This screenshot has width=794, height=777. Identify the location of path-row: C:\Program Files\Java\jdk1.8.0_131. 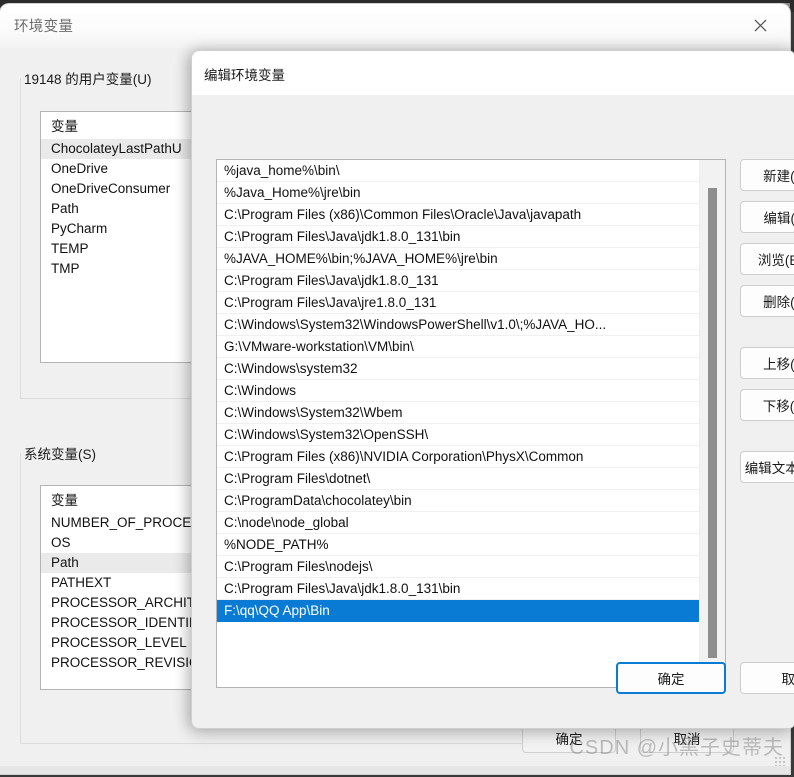
(458, 281).